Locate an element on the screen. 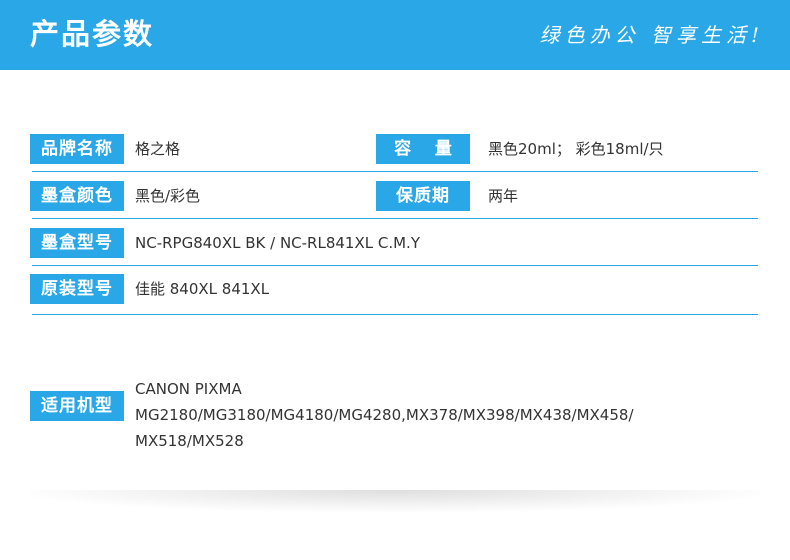 The image size is (790, 560). compatible-models-label: 适用机型 is located at coordinates (77, 406).